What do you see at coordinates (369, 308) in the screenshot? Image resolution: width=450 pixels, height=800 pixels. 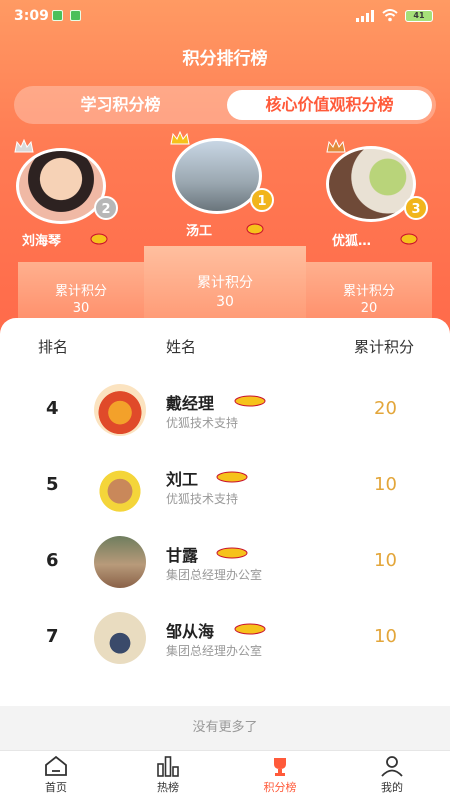 I see `podium-score: 20` at bounding box center [369, 308].